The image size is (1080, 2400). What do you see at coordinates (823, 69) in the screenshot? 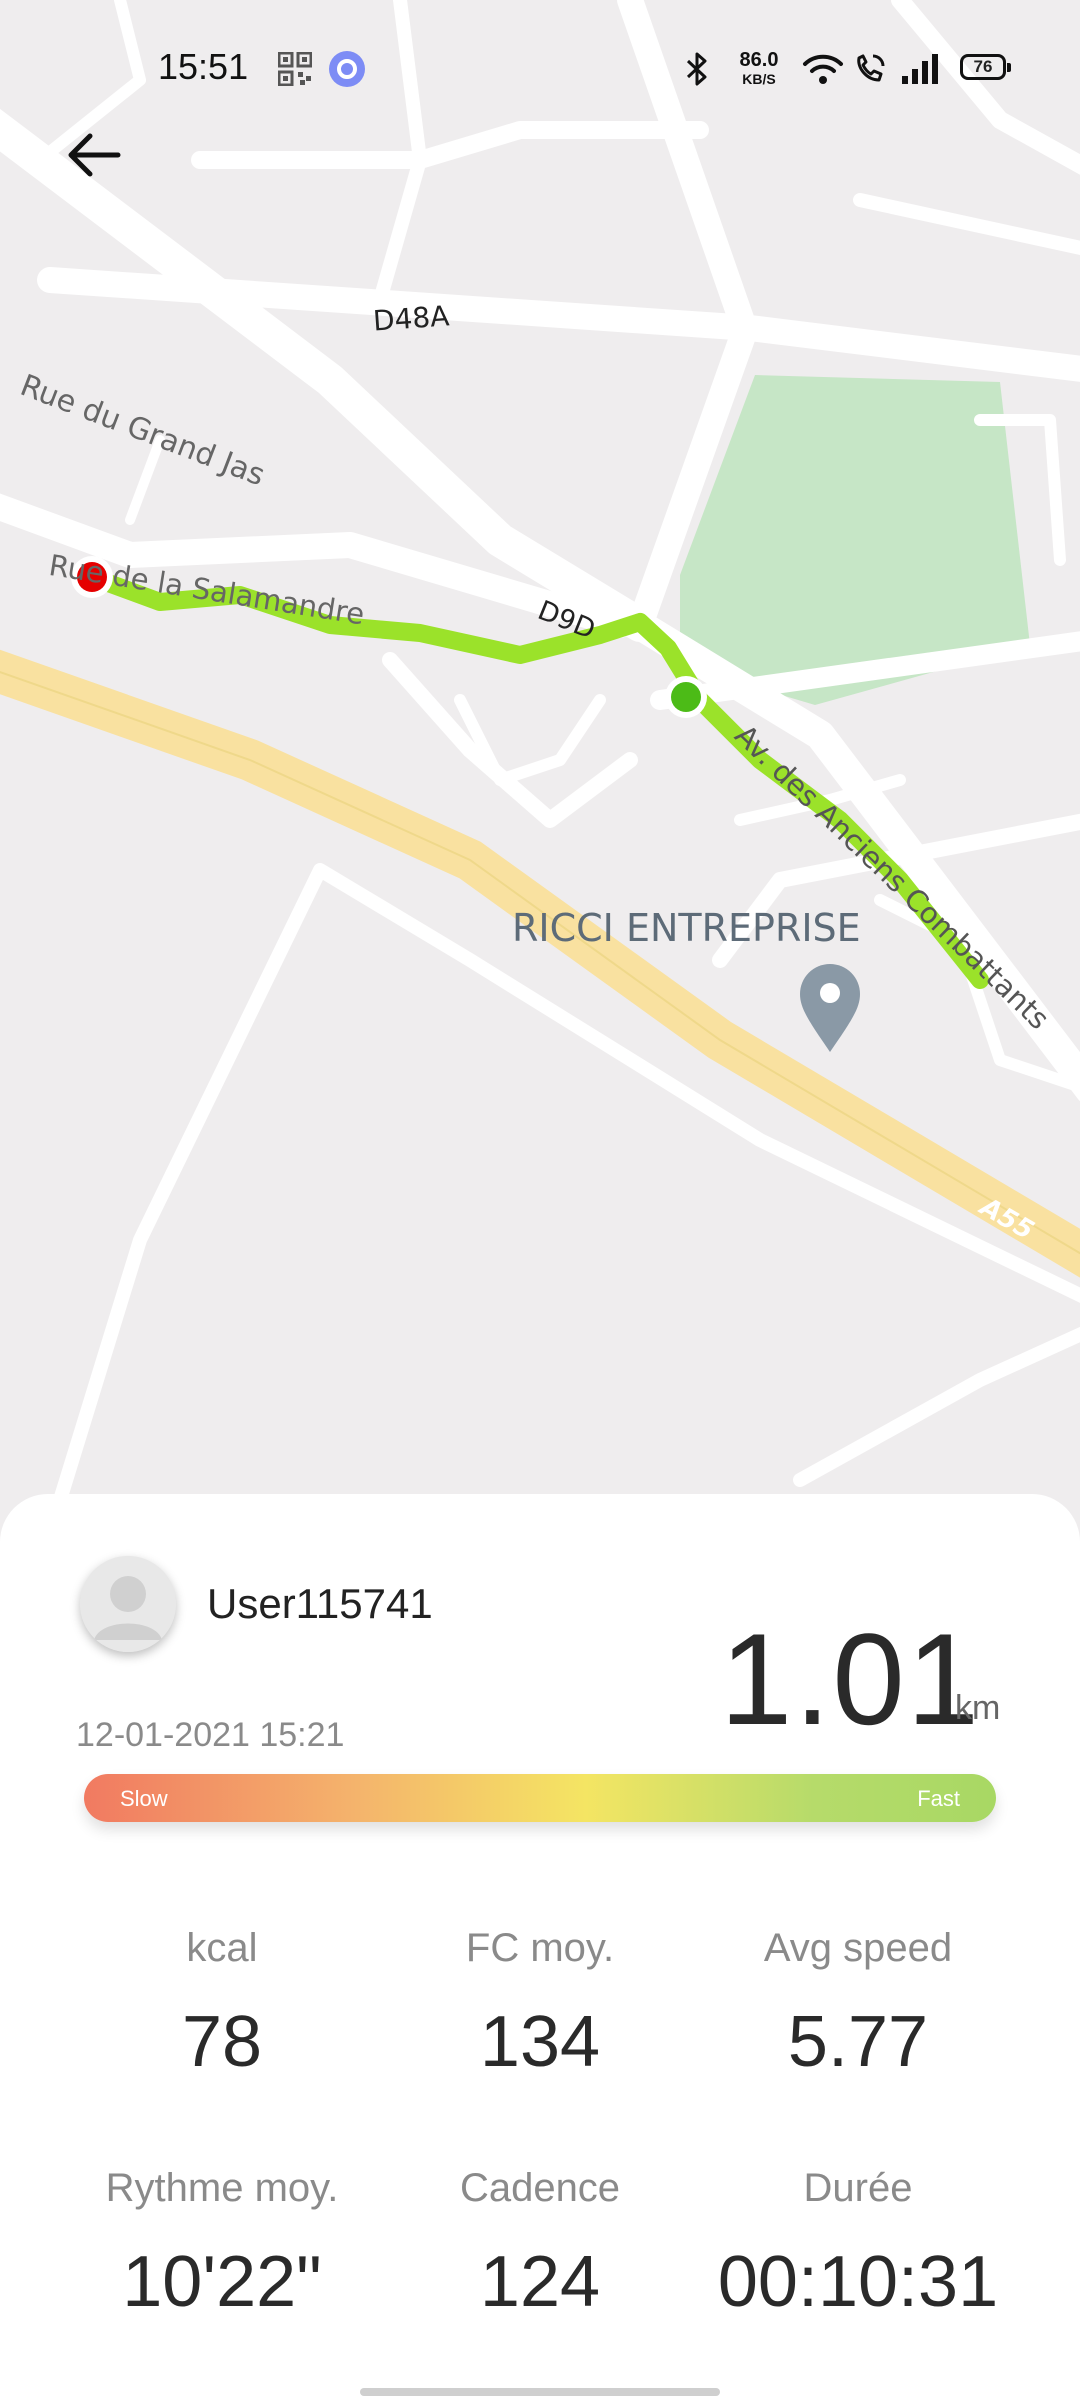
I see `wifi-icon` at bounding box center [823, 69].